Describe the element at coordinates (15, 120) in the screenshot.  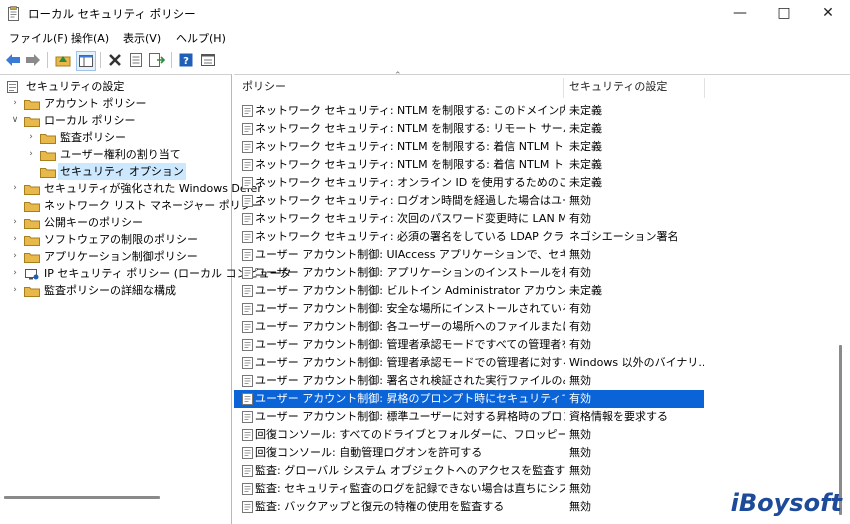
I see `chevron-down-icon: ∨` at that location.